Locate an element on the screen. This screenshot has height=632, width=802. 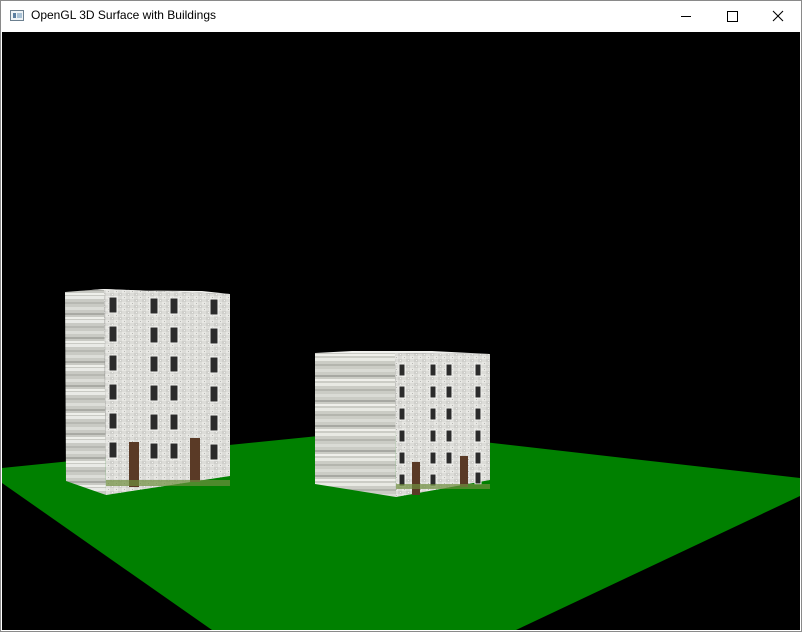
minimize-icon is located at coordinates (686, 16).